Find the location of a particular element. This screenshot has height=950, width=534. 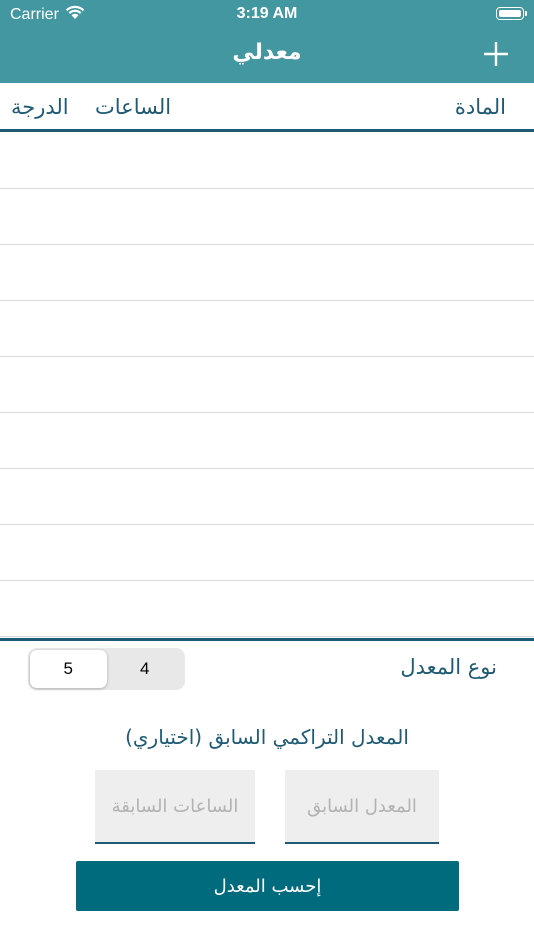

gpa-type-selector: 5 4 is located at coordinates (106, 669).